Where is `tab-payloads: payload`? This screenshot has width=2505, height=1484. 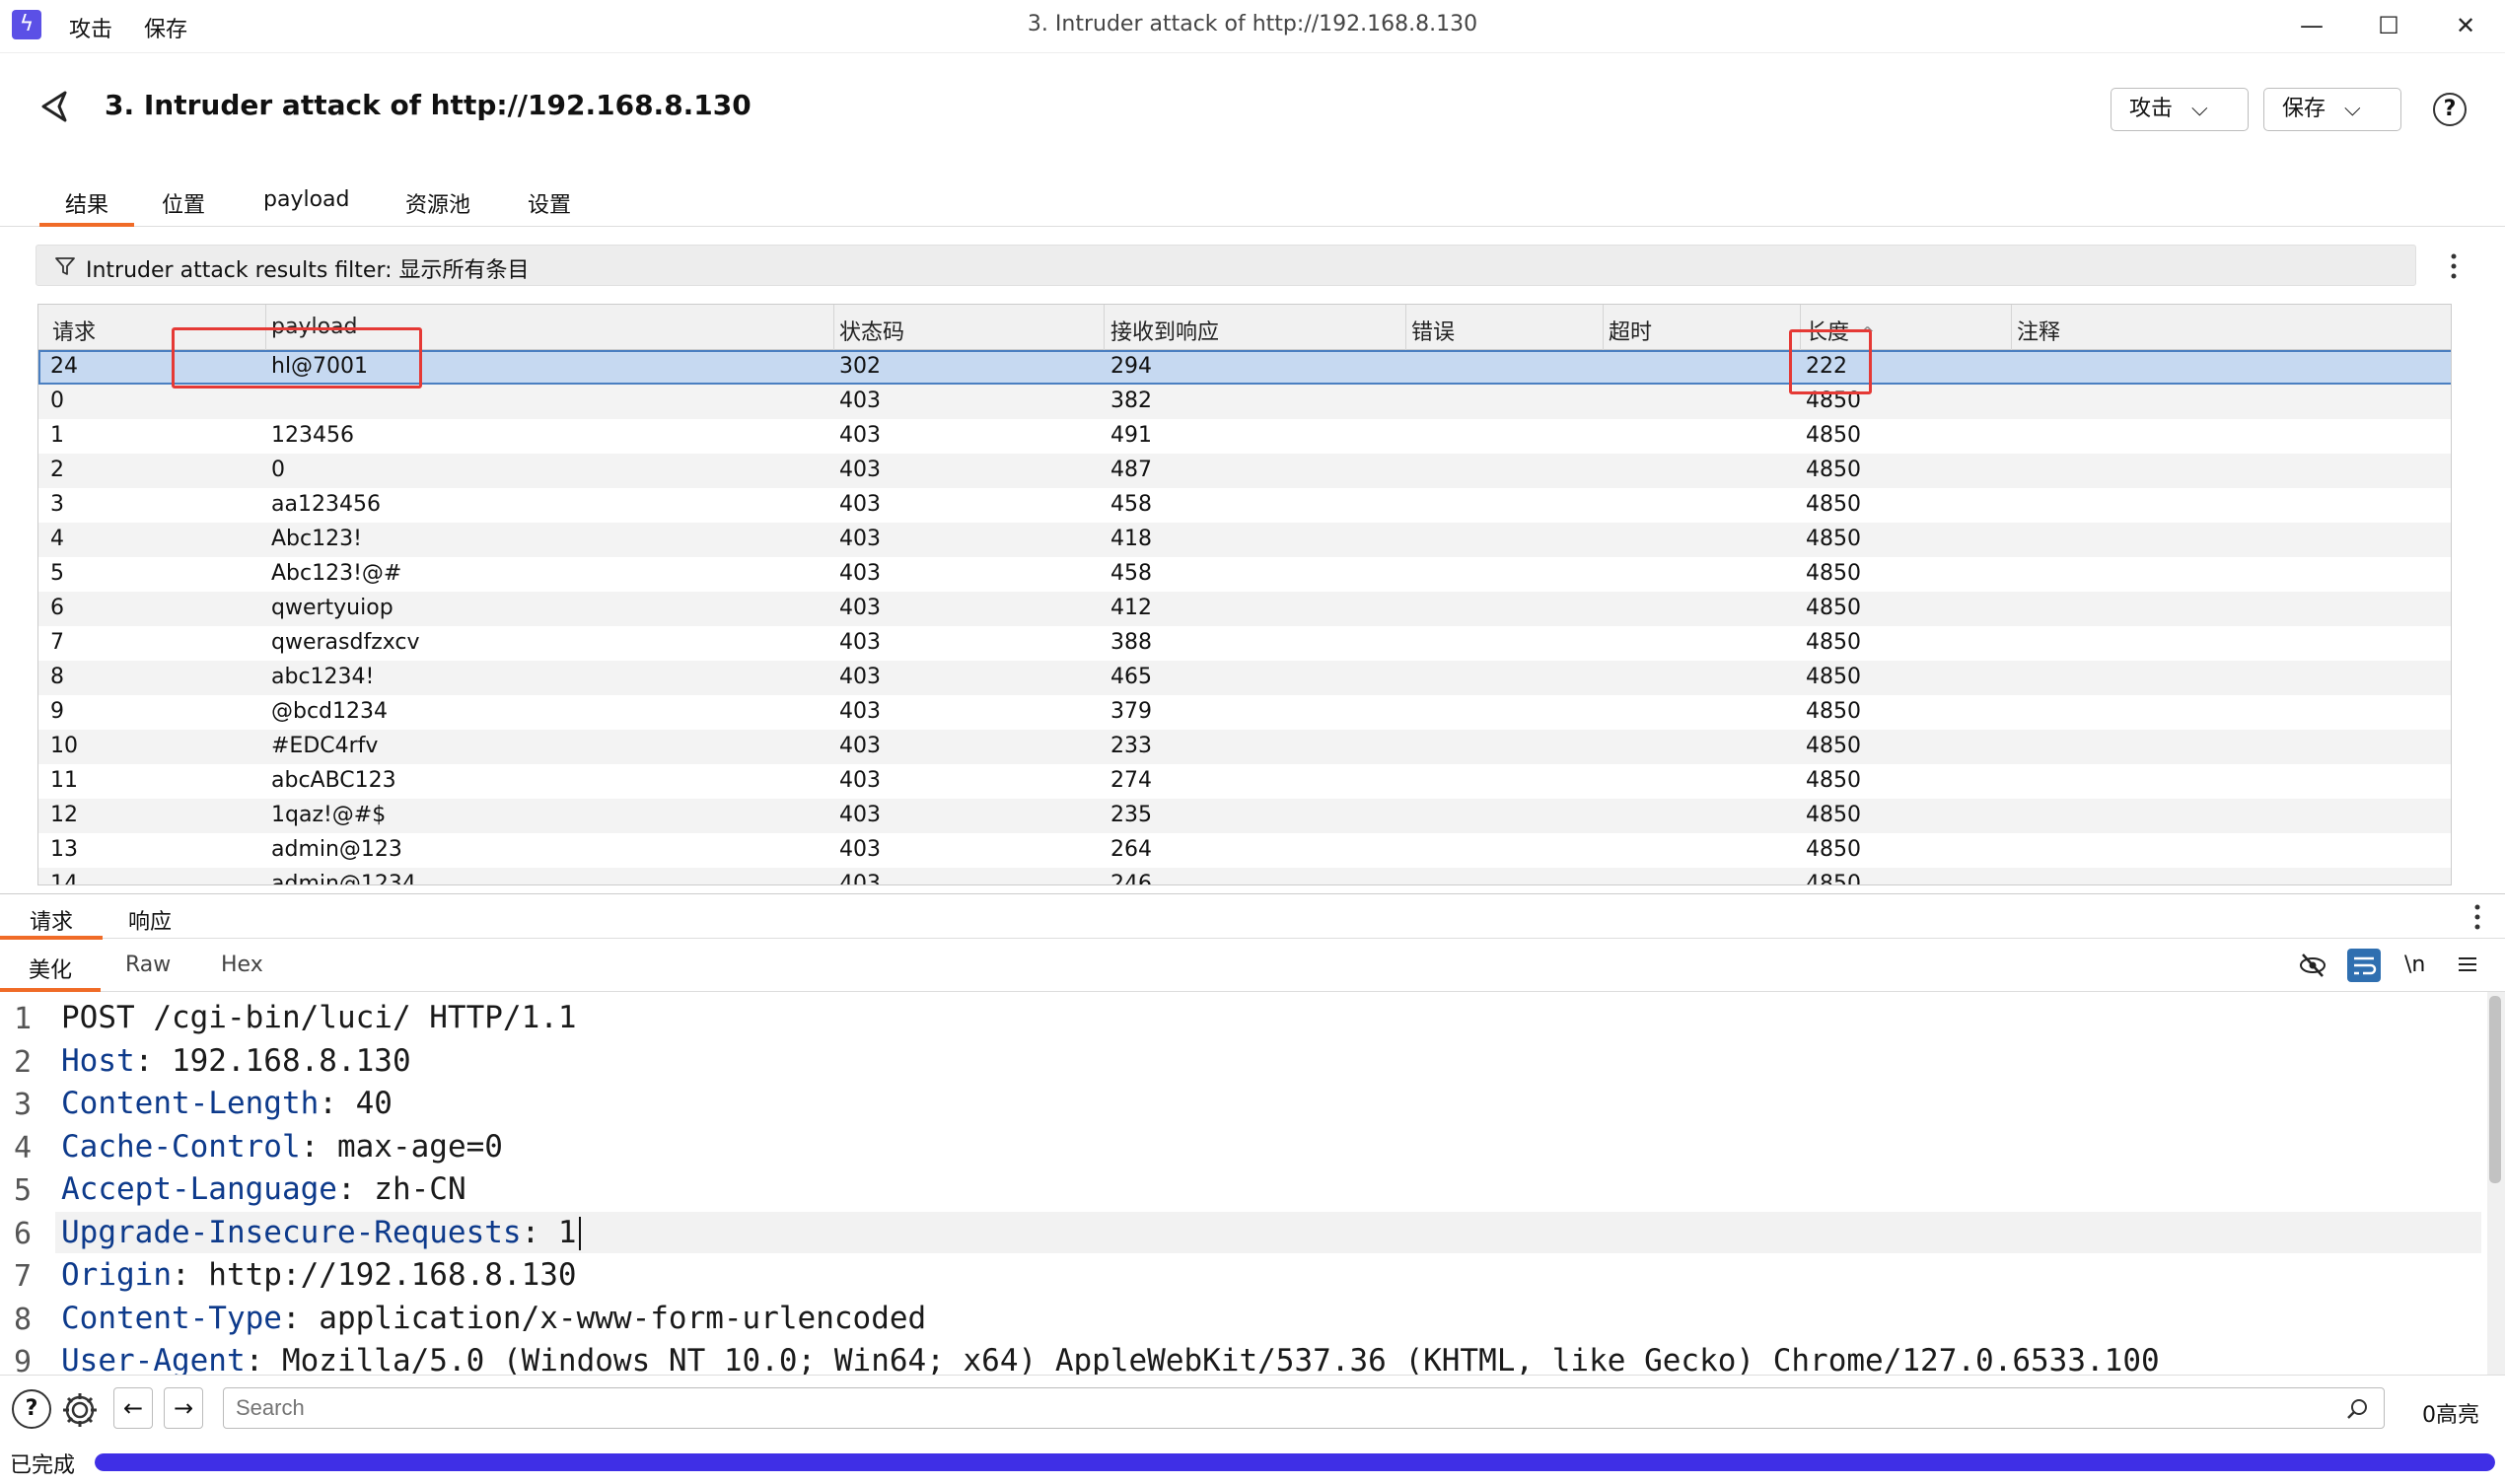 tab-payloads: payload is located at coordinates (306, 207).